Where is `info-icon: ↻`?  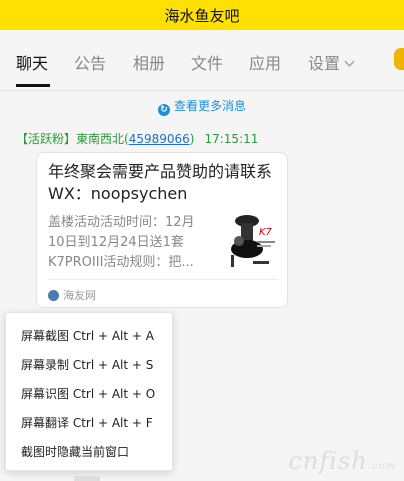
info-icon: ↻ is located at coordinates (163, 110).